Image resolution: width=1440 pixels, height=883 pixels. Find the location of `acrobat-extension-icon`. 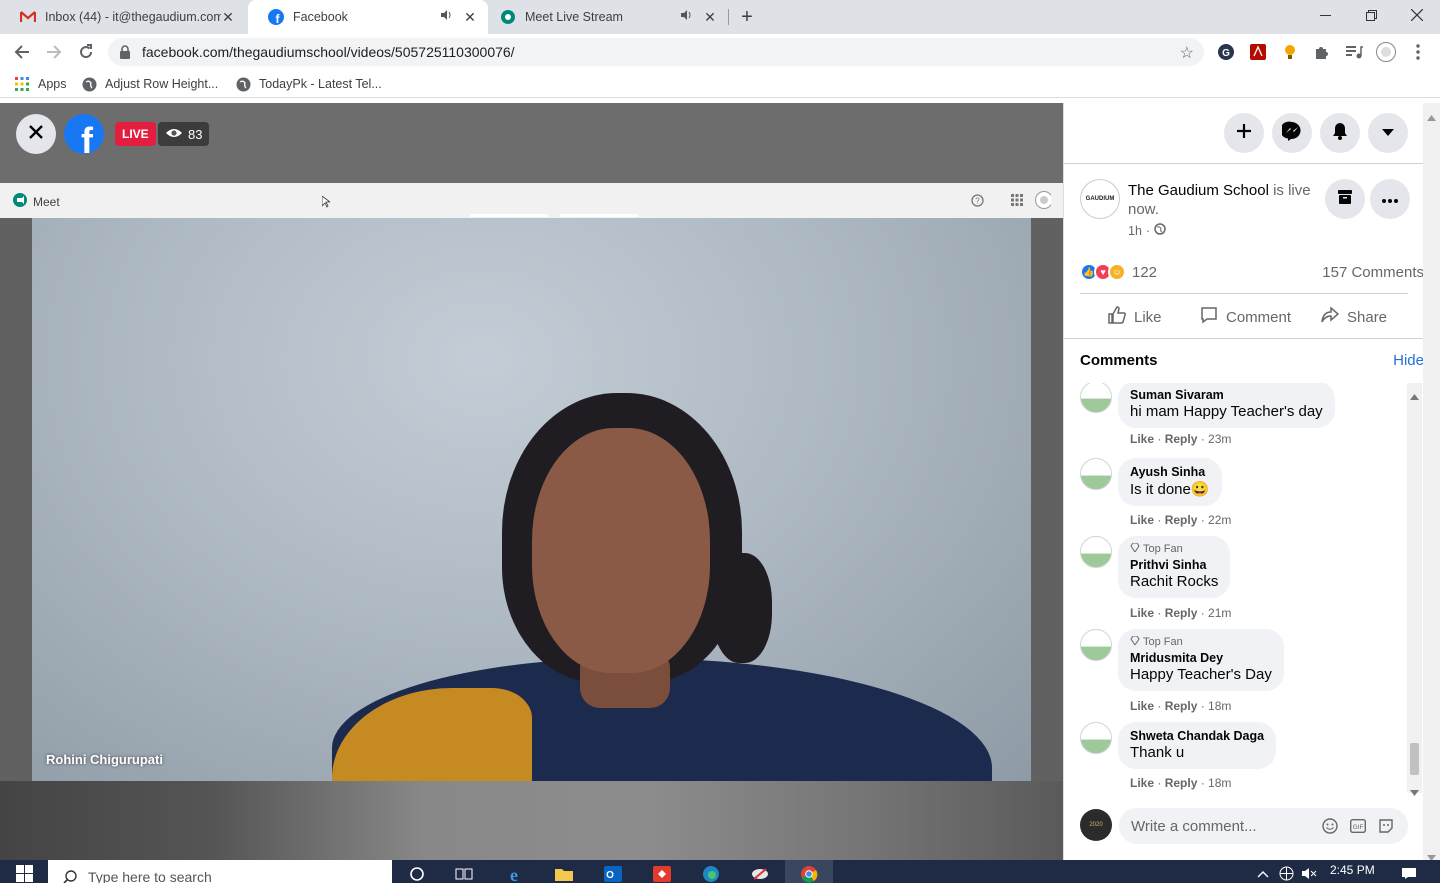

acrobat-extension-icon is located at coordinates (1258, 52).